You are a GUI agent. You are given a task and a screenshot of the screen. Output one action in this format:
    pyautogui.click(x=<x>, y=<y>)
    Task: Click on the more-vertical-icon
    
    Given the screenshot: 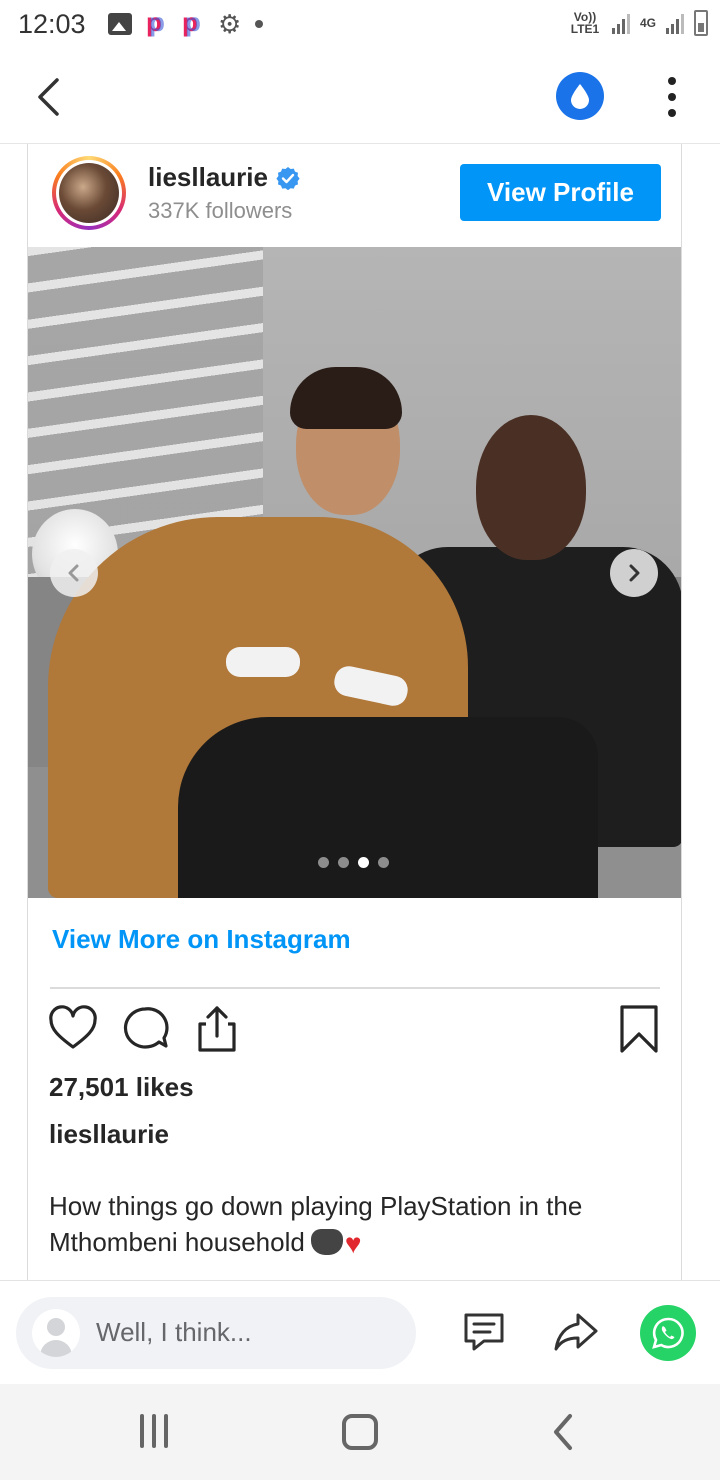 What is the action you would take?
    pyautogui.click(x=672, y=97)
    